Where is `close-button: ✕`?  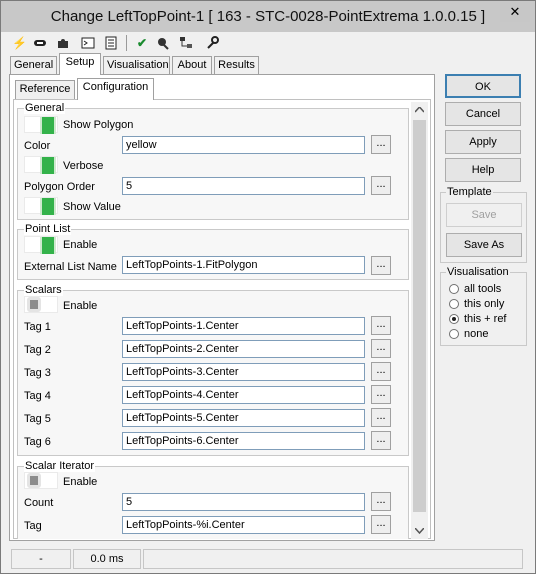 close-button: ✕ is located at coordinates (515, 12).